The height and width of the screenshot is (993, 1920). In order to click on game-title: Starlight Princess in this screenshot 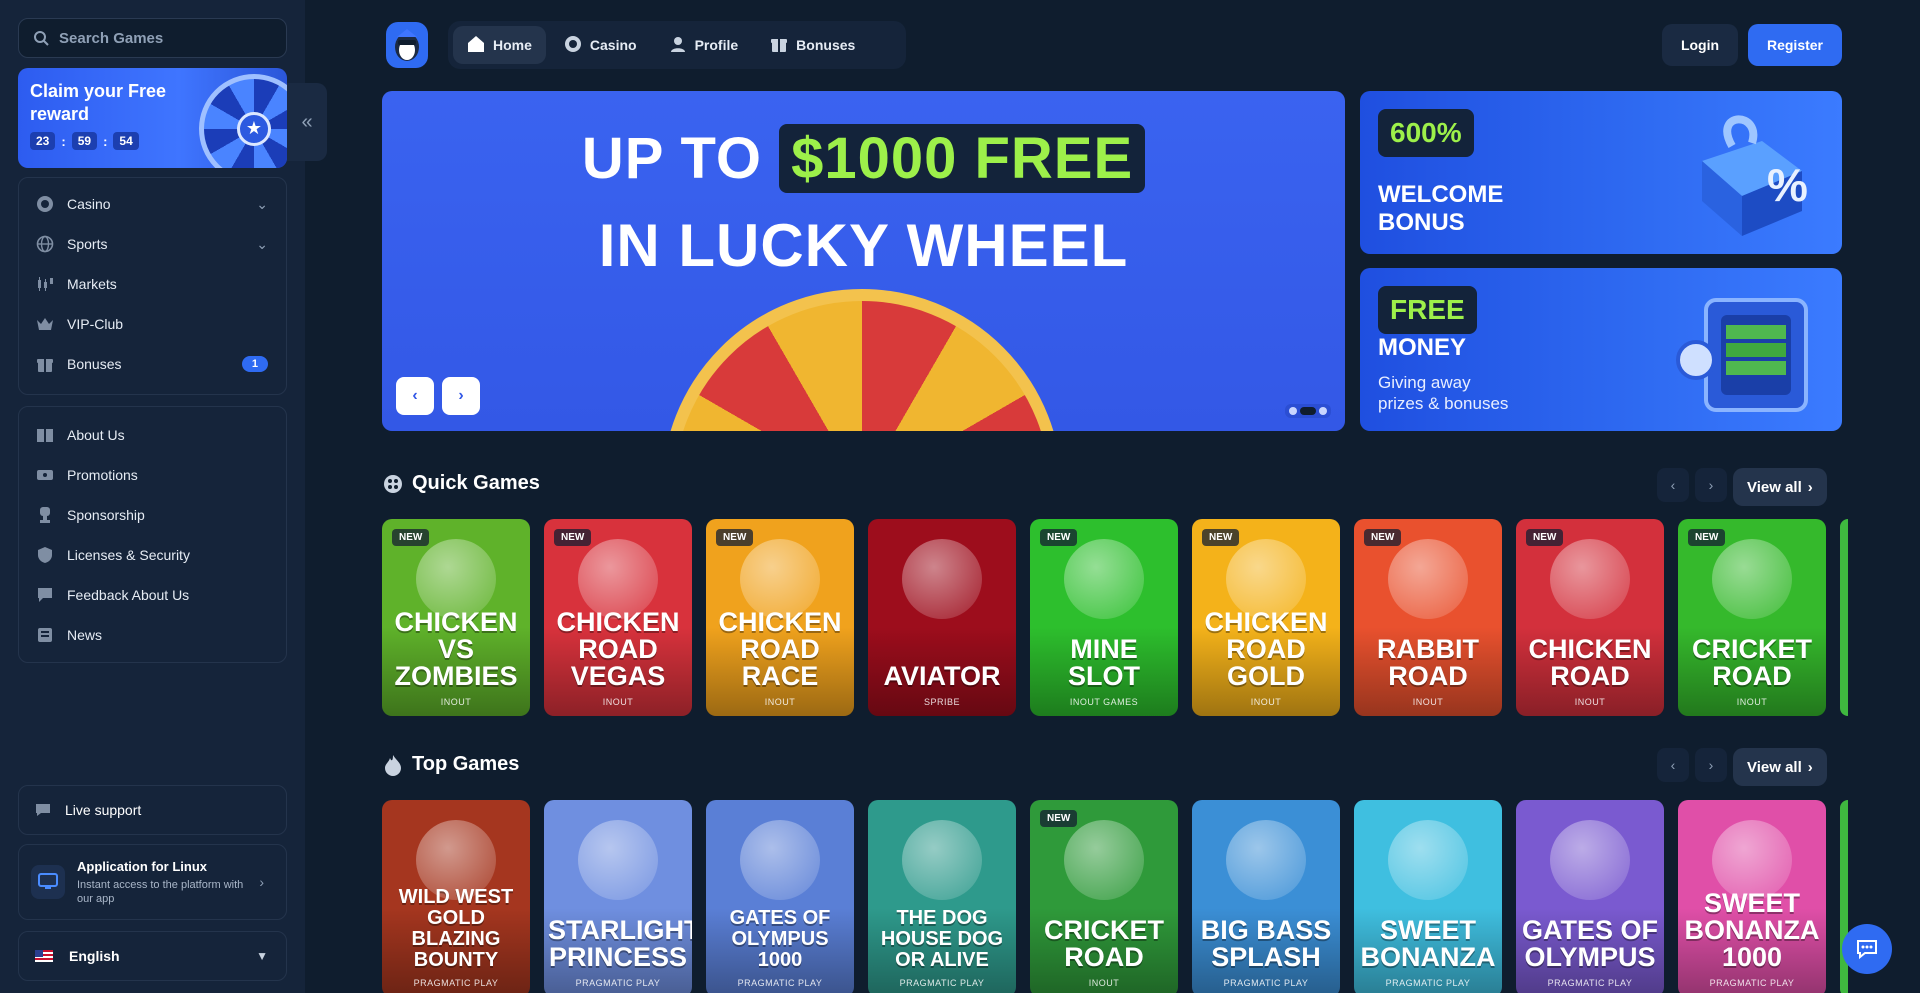, I will do `click(620, 943)`.